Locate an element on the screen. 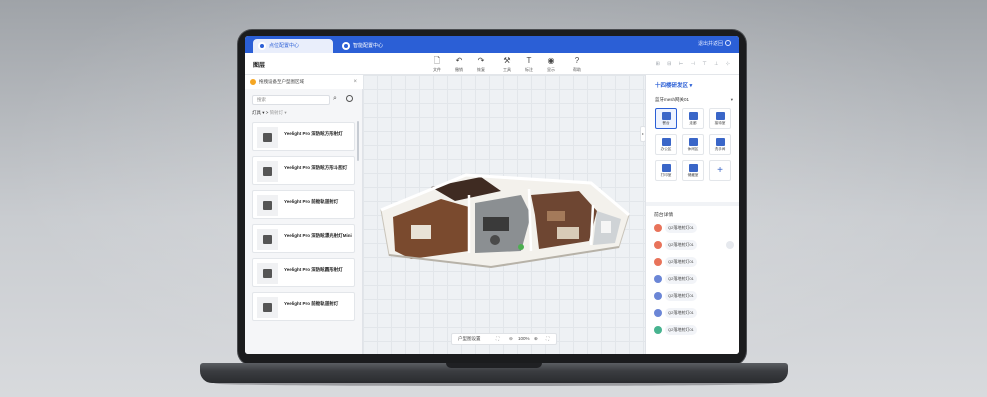 This screenshot has width=987, height=397. text-icon: T is located at coordinates (529, 60).